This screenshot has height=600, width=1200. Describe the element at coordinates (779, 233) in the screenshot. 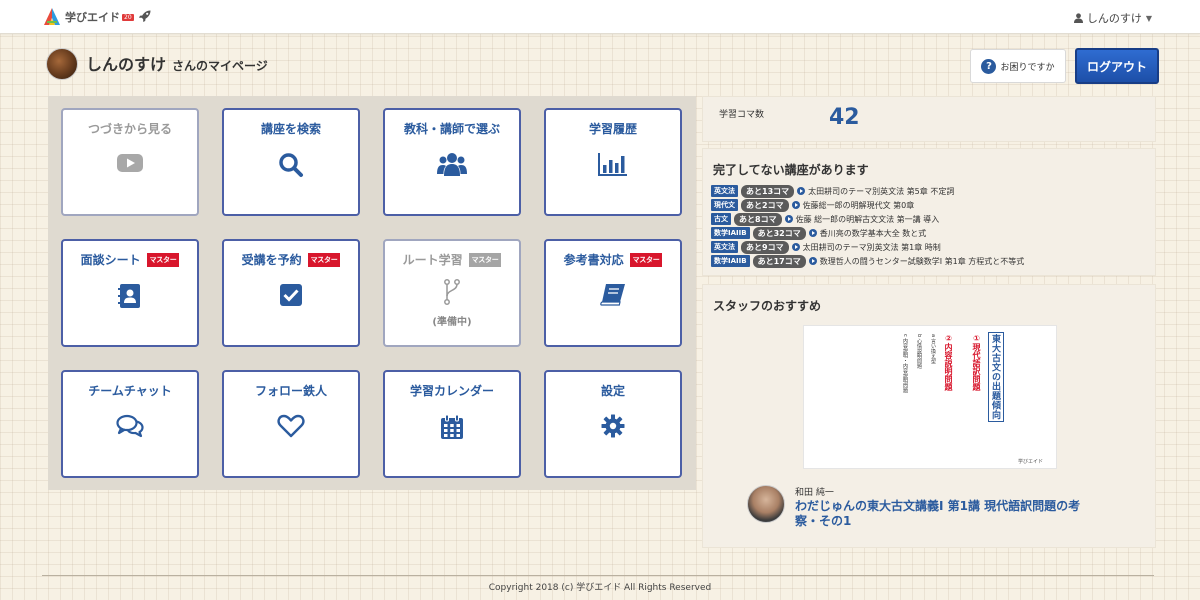

I see `remaining-badge: あと32コマ` at that location.